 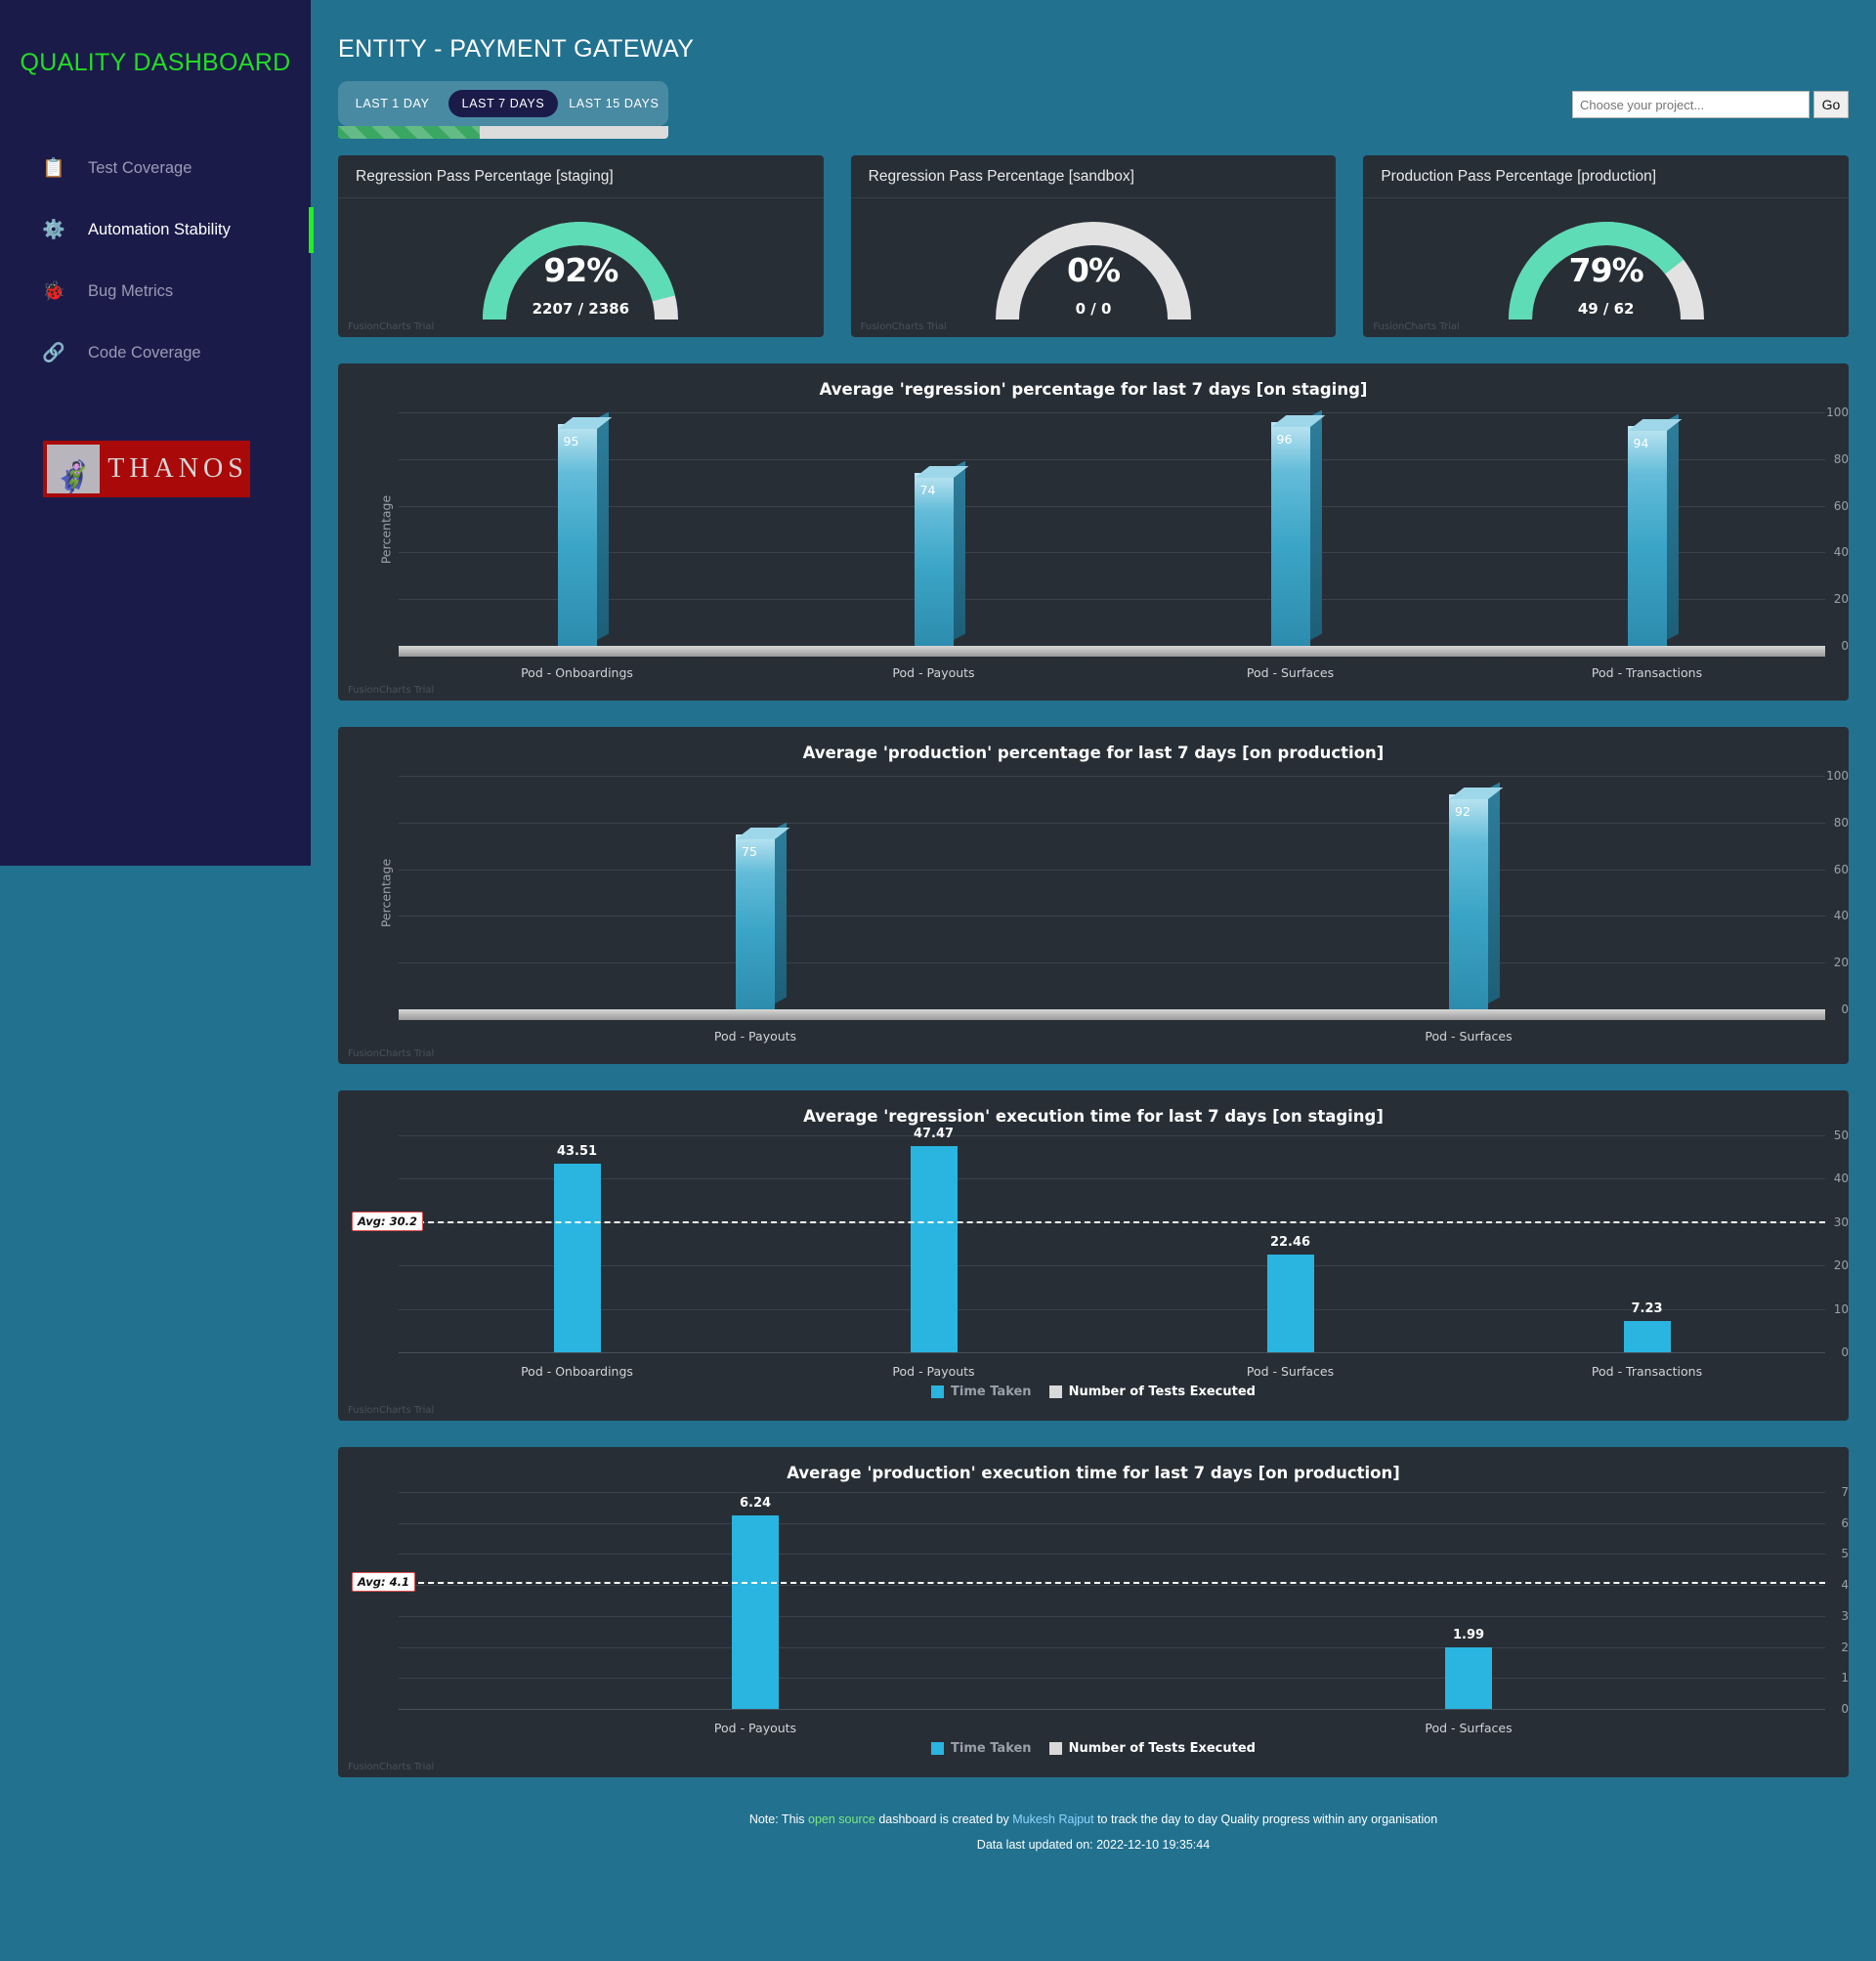 I want to click on y-axis-tick-label: 7, so click(x=1845, y=1492).